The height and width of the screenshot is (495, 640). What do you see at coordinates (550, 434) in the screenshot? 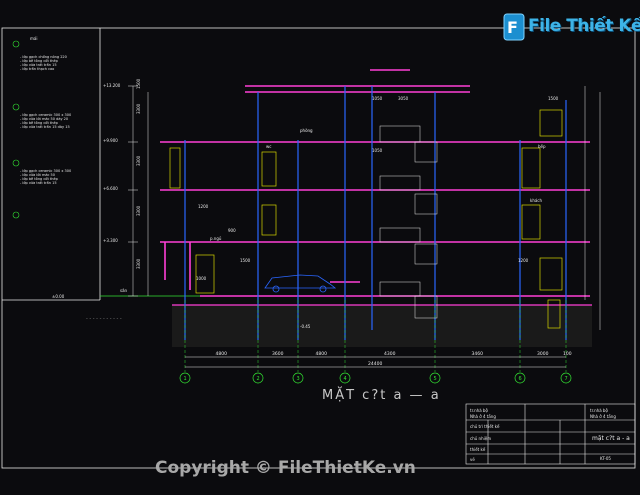
I see `title-block` at bounding box center [550, 434].